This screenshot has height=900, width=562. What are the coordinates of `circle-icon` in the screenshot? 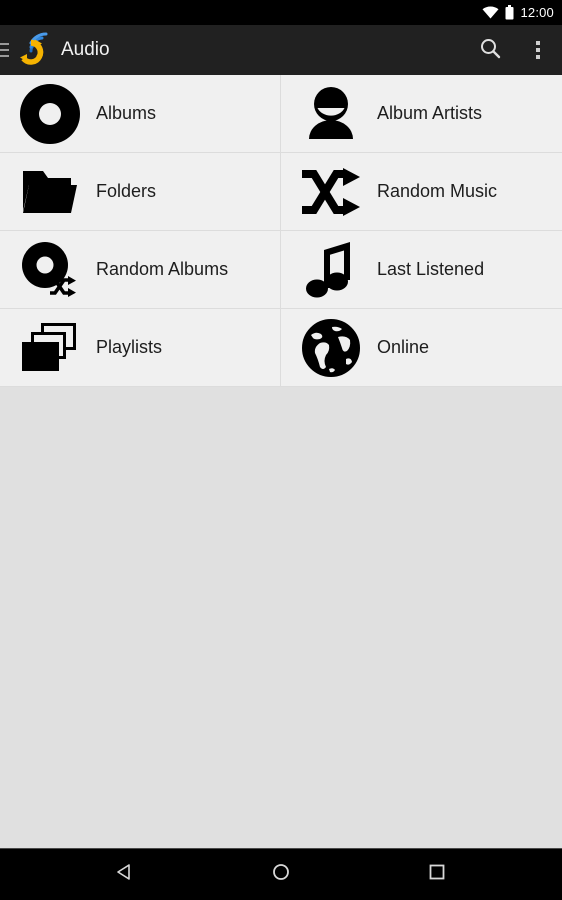 It's located at (281, 874).